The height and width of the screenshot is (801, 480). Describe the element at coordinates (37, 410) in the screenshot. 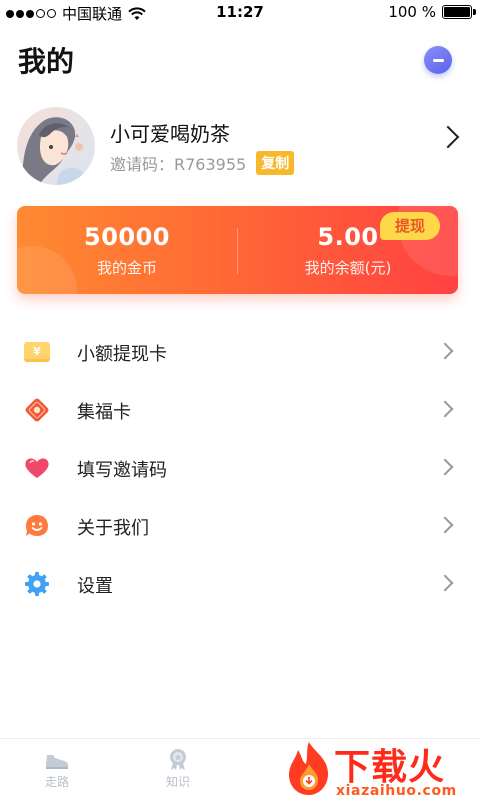

I see `fortune-card-icon` at that location.